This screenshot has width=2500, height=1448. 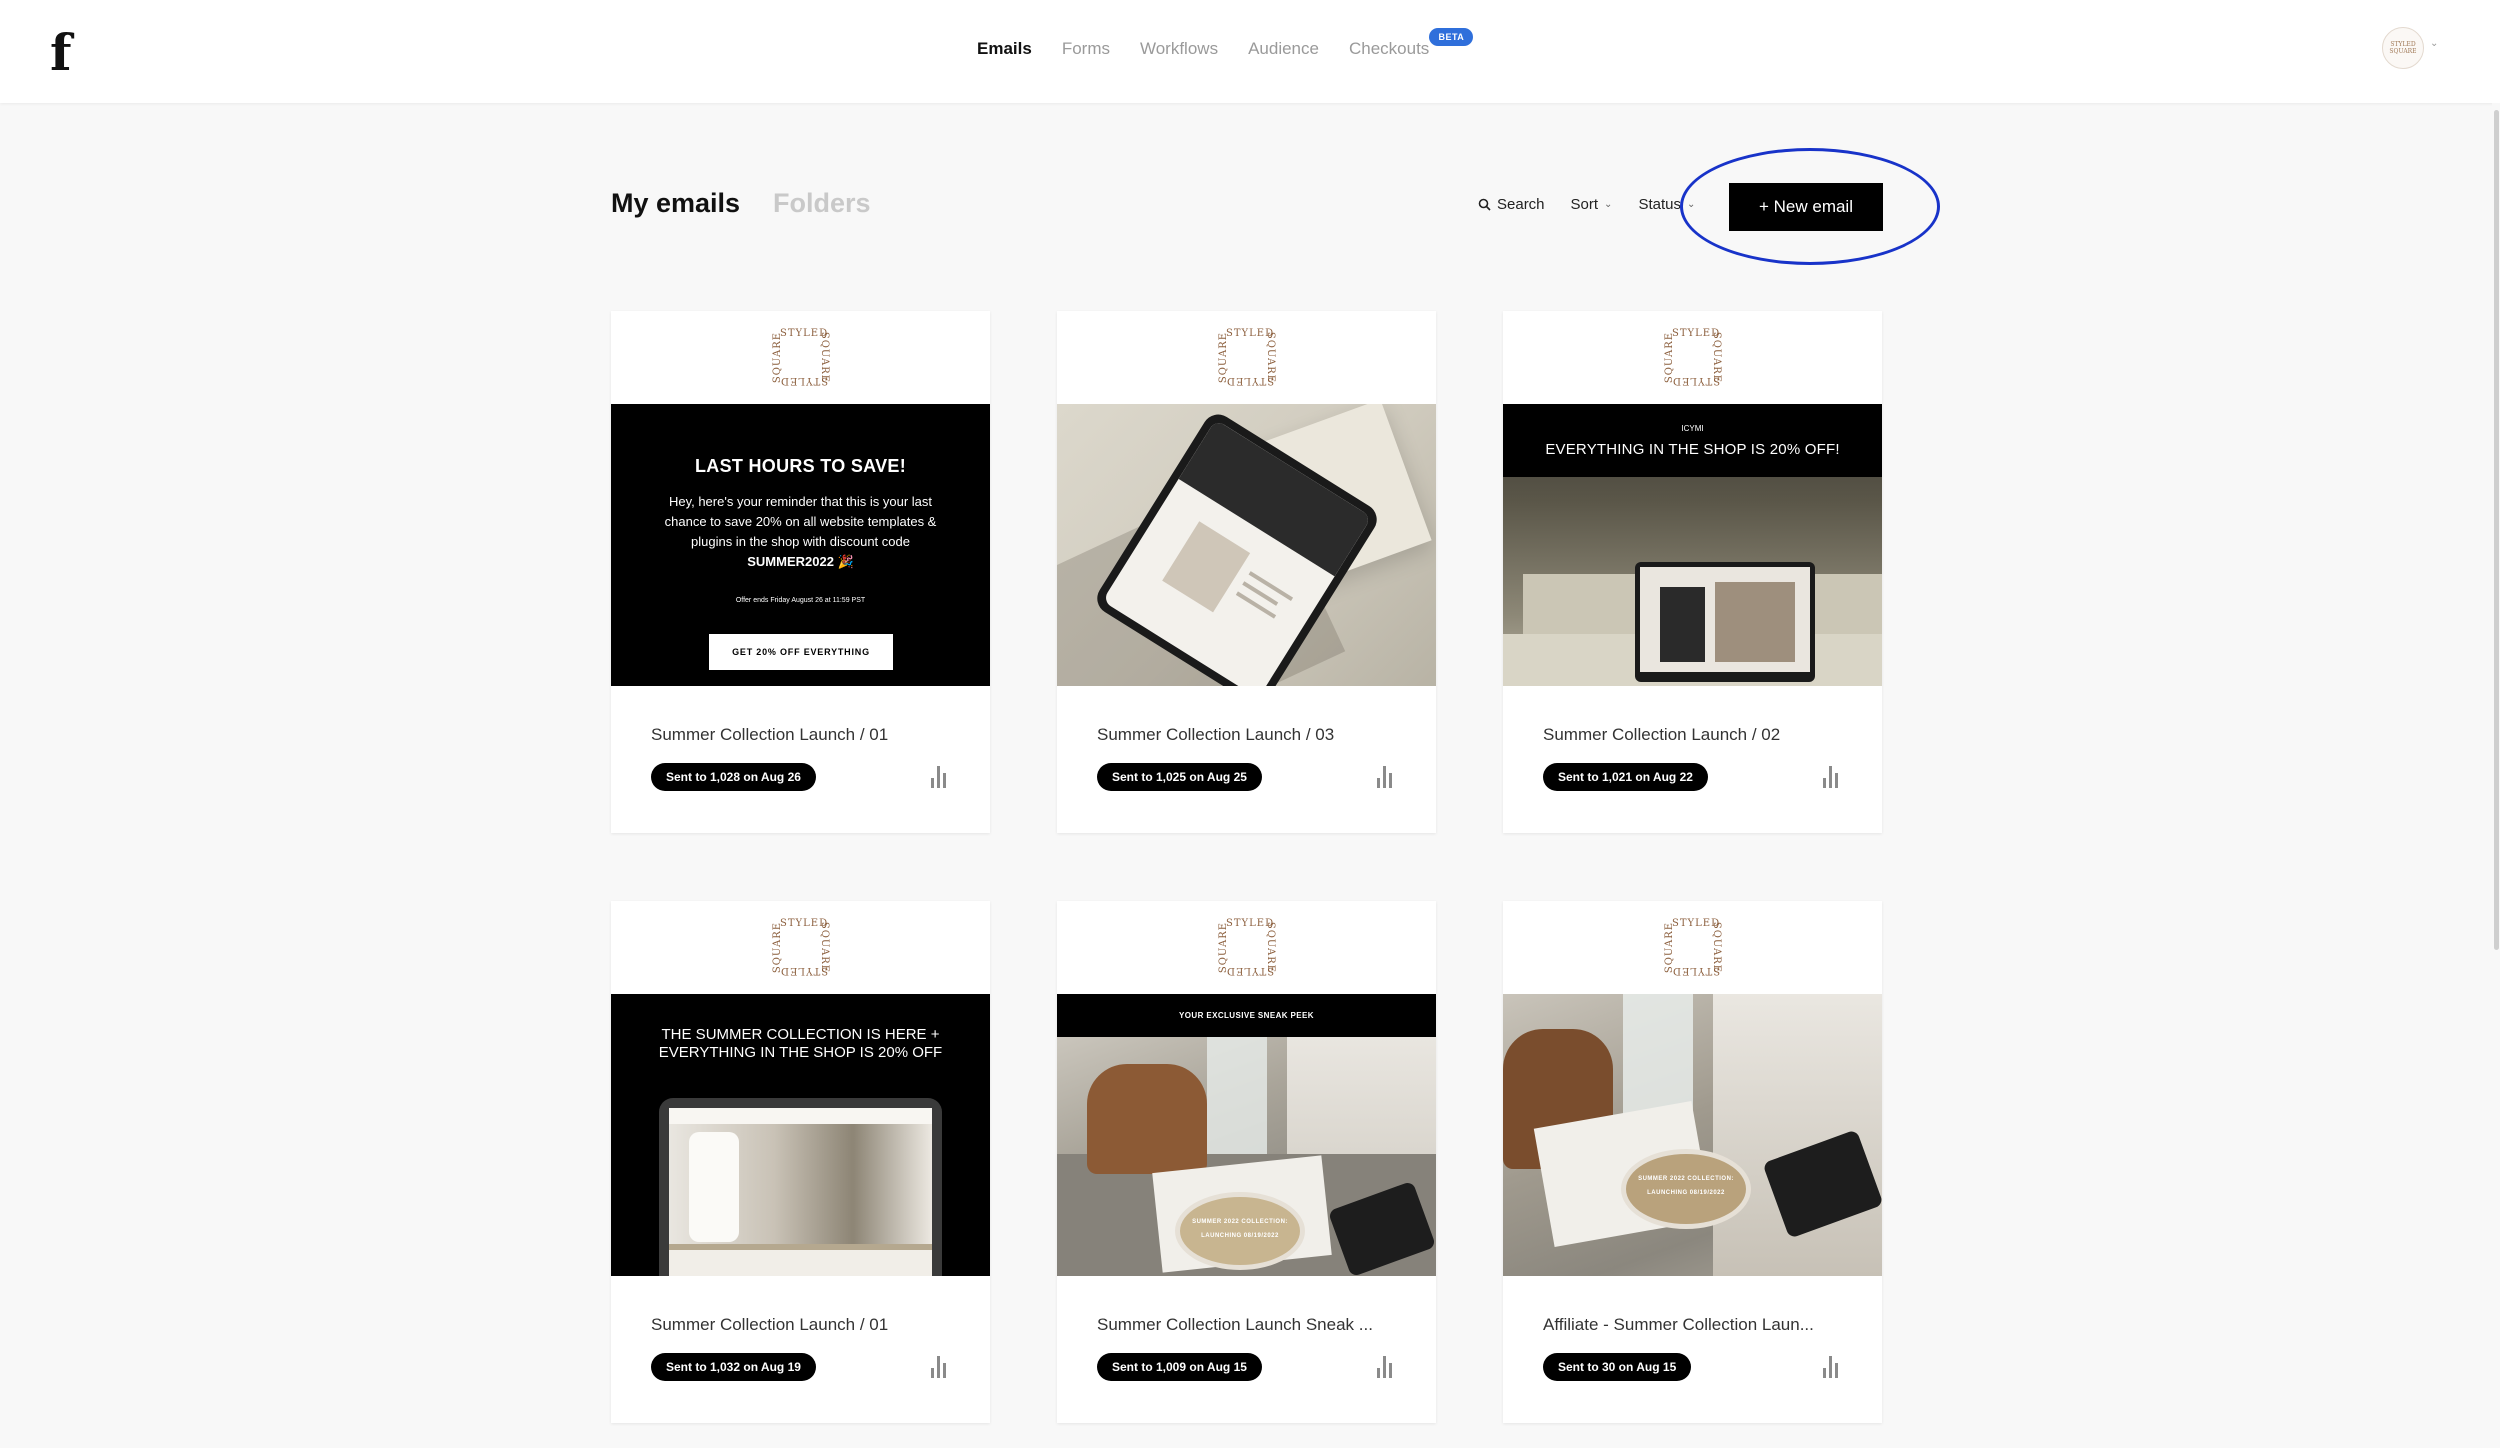 What do you see at coordinates (1004, 49) in the screenshot?
I see `nav-item-emails: Emails` at bounding box center [1004, 49].